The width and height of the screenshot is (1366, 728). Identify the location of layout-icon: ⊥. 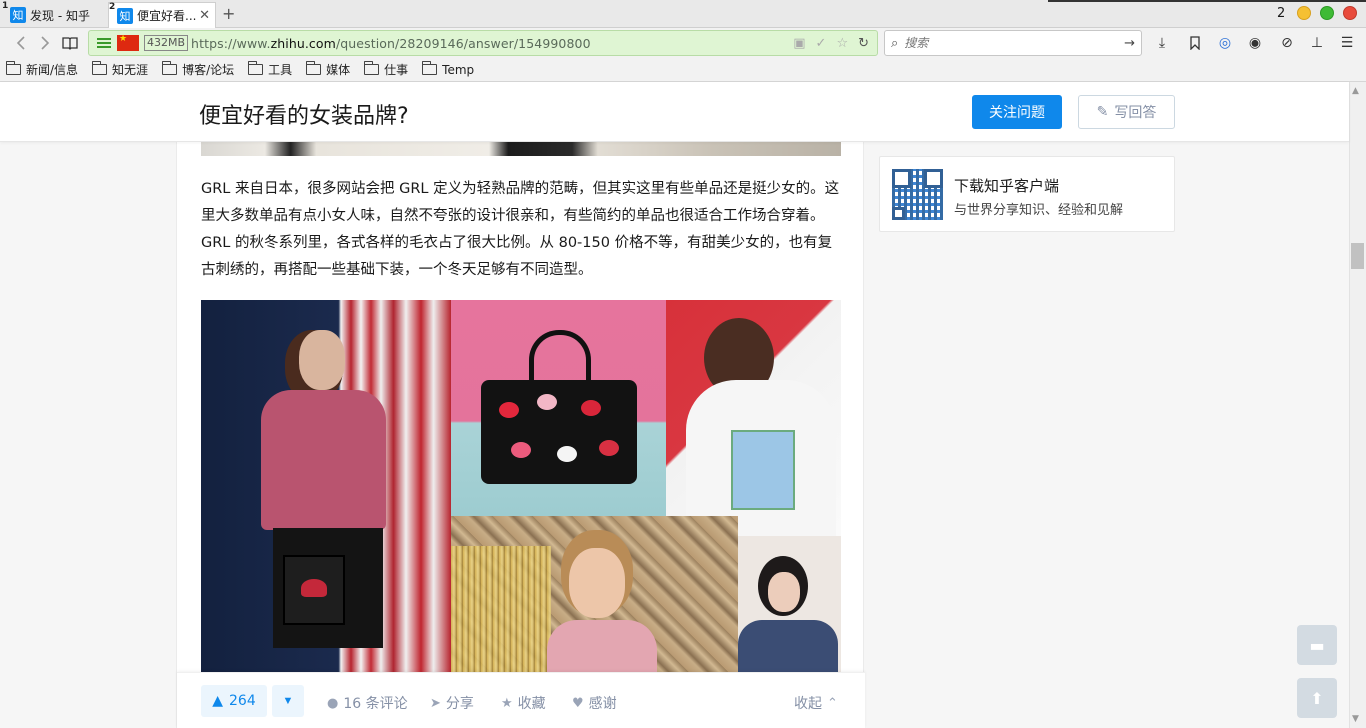
(1317, 43).